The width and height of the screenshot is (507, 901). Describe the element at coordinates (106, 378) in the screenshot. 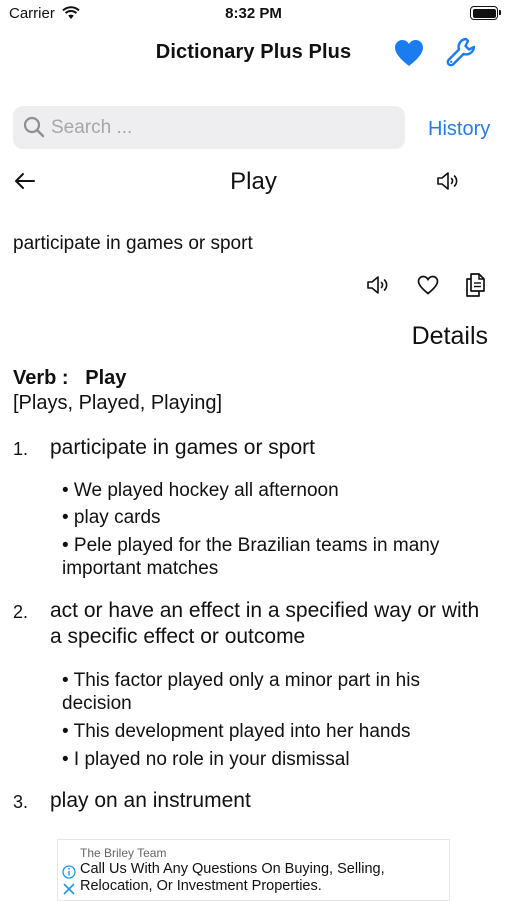

I see `headword: Play` at that location.